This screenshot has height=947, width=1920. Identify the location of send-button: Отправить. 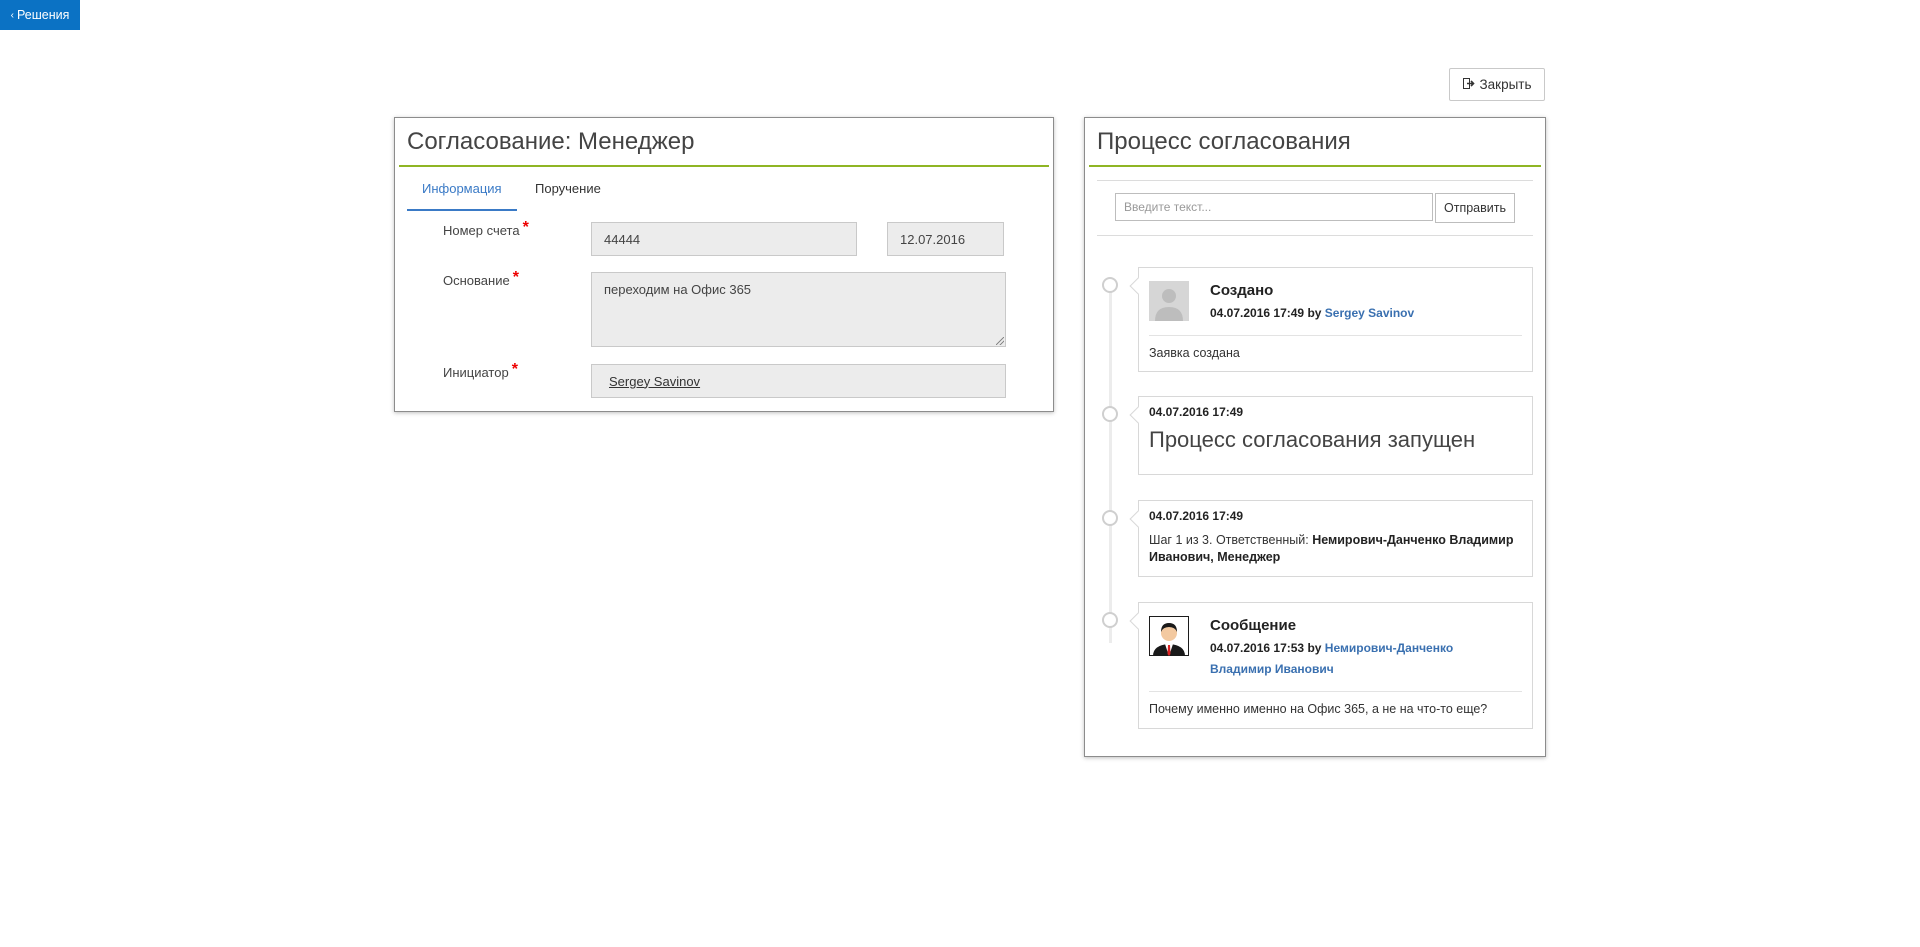
(1475, 208).